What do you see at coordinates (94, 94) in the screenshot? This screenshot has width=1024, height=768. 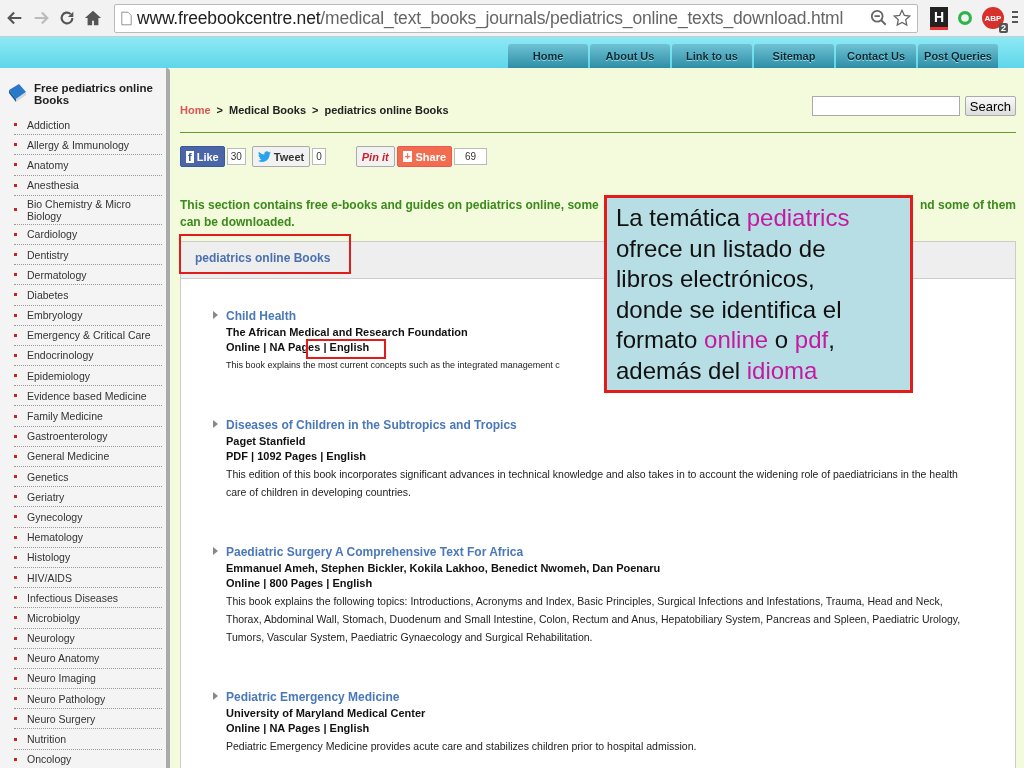 I see `sidebar-title: Free pediatrics online Books` at bounding box center [94, 94].